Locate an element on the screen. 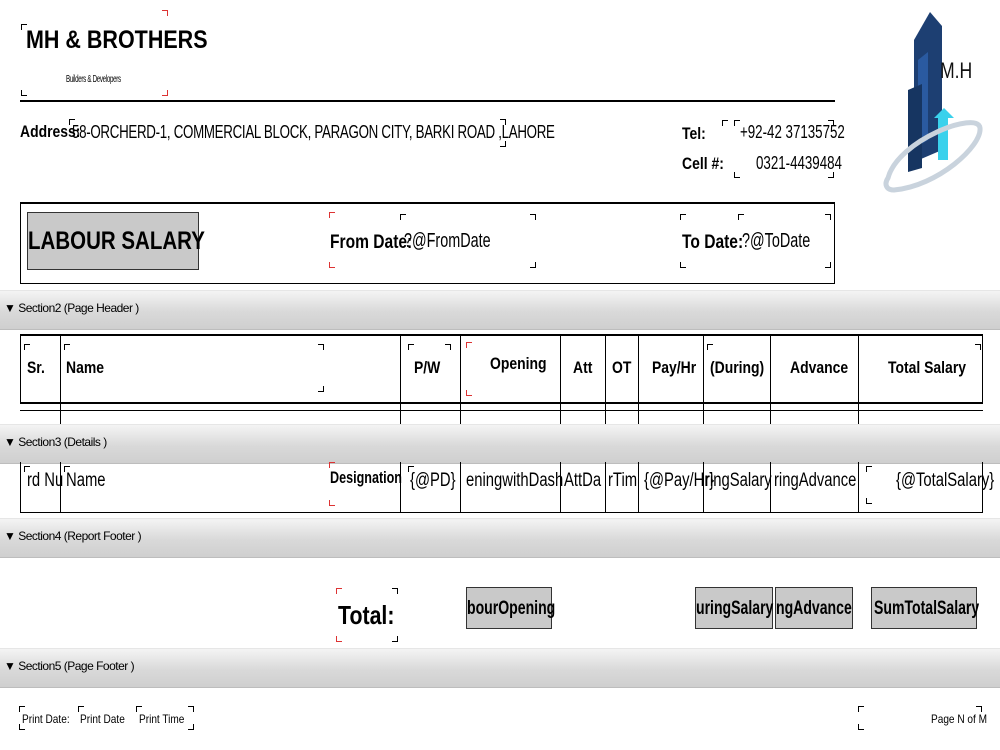  detail-designation-field: Designation is located at coordinates (366, 478).